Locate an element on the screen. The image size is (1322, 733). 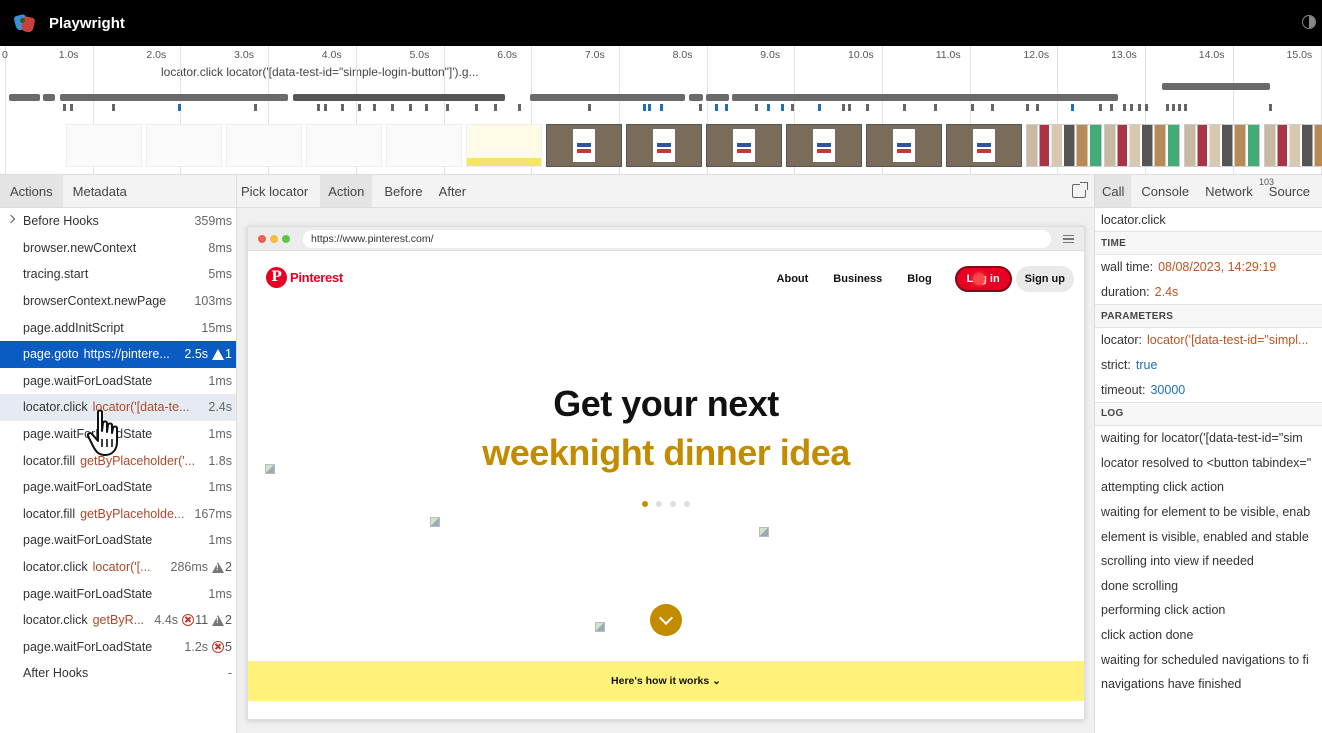
action-name: locator.fill is located at coordinates (49, 513).